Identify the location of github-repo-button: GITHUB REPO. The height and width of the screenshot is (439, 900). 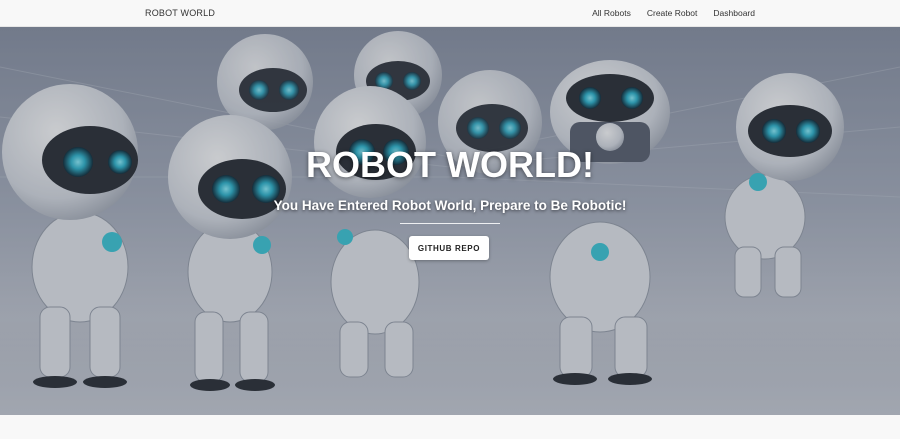
(449, 248).